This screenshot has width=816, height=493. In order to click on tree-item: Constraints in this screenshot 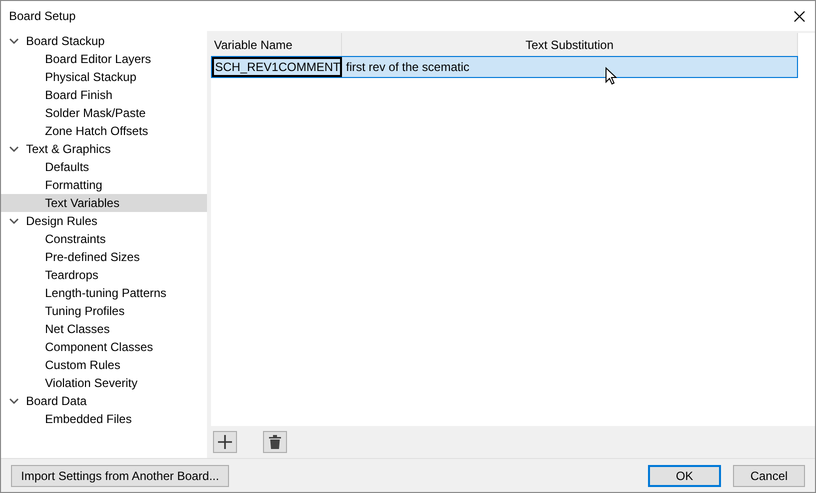, I will do `click(104, 239)`.